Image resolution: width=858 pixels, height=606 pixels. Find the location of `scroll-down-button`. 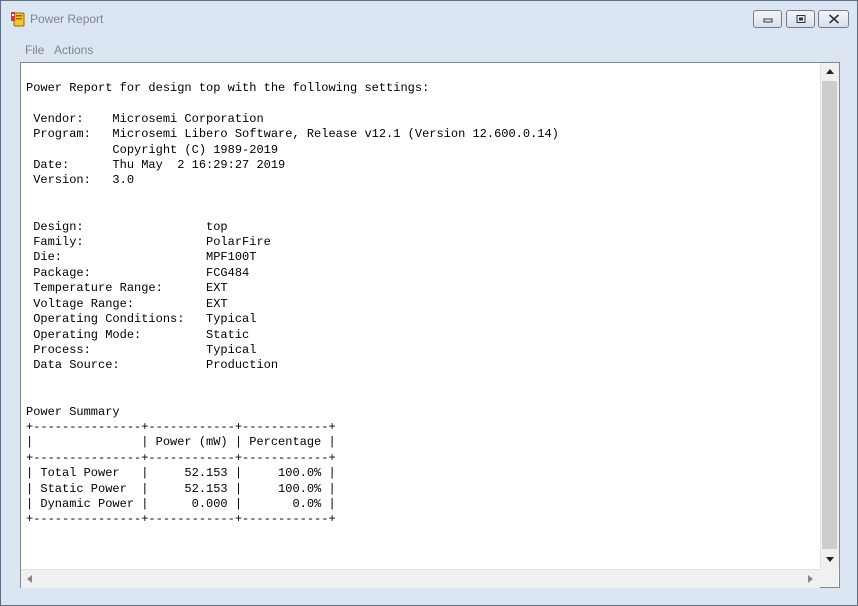

scroll-down-button is located at coordinates (830, 560).